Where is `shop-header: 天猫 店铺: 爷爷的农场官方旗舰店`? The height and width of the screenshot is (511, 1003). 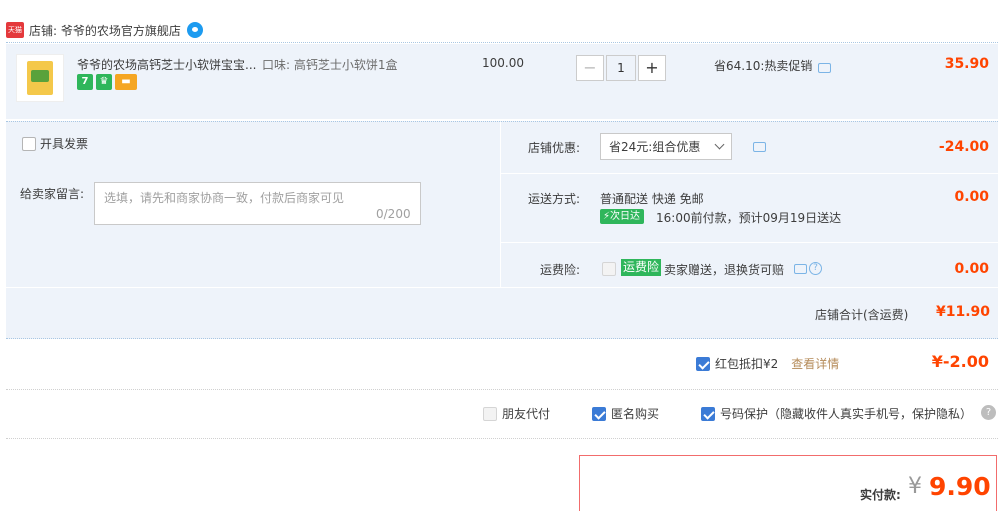 shop-header: 天猫 店铺: 爷爷的农场官方旗舰店 is located at coordinates (104, 30).